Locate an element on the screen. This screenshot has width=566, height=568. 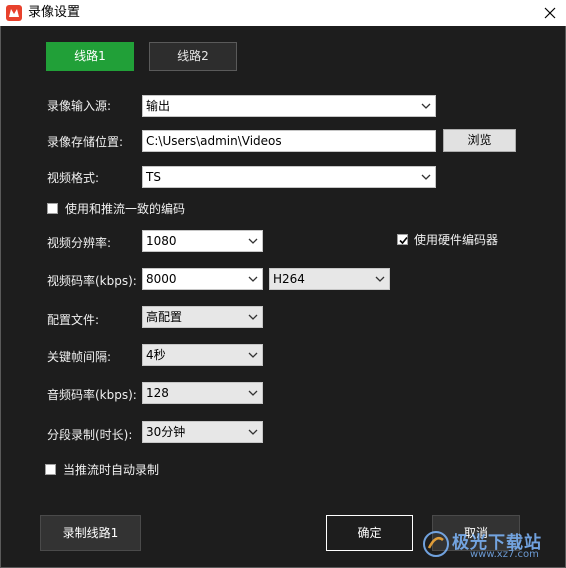
resolution-label: 视频分辨率: is located at coordinates (79, 243).